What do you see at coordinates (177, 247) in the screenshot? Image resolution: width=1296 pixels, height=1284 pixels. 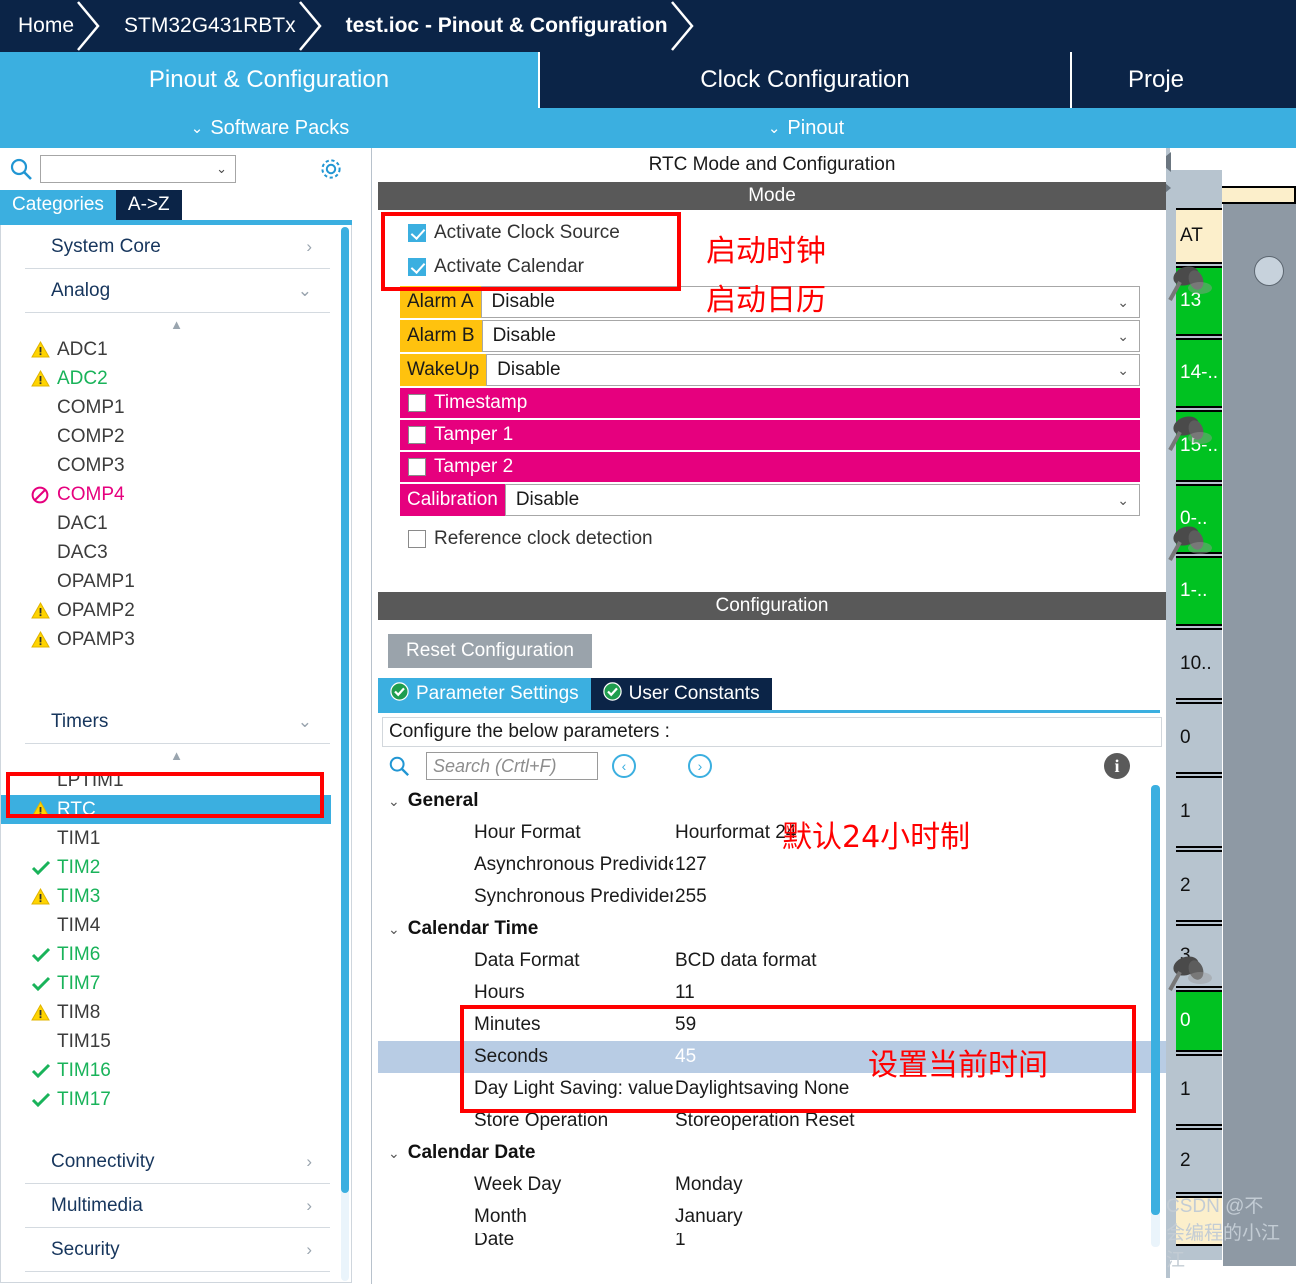 I see `sidebar-group-system-core: System Core ›` at bounding box center [177, 247].